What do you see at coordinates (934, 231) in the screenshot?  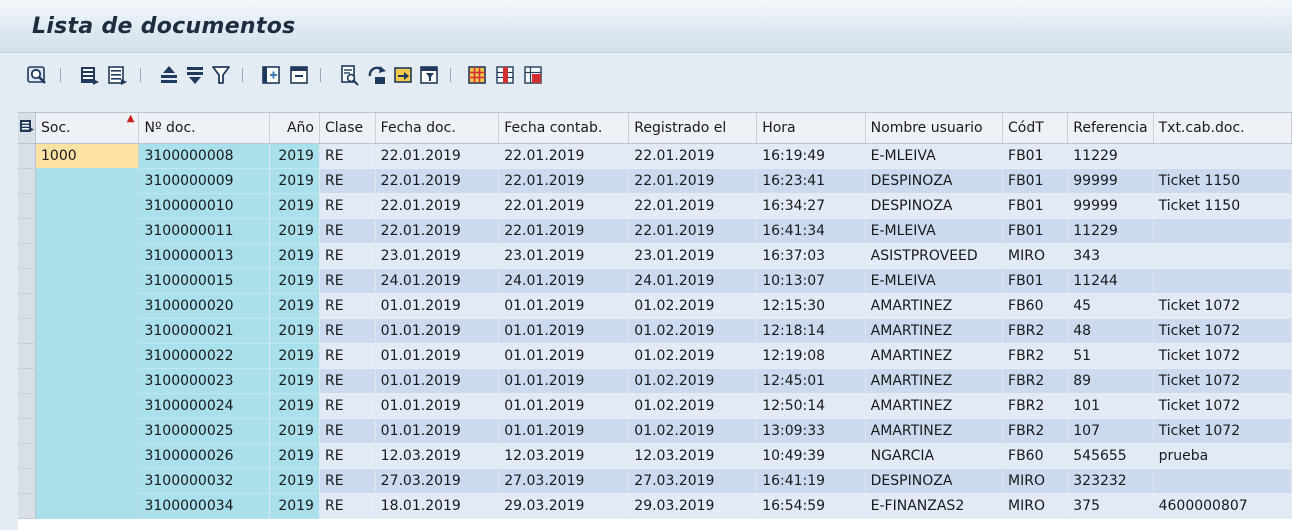 I see `cell-nombre-usuario: E-MLEIVA` at bounding box center [934, 231].